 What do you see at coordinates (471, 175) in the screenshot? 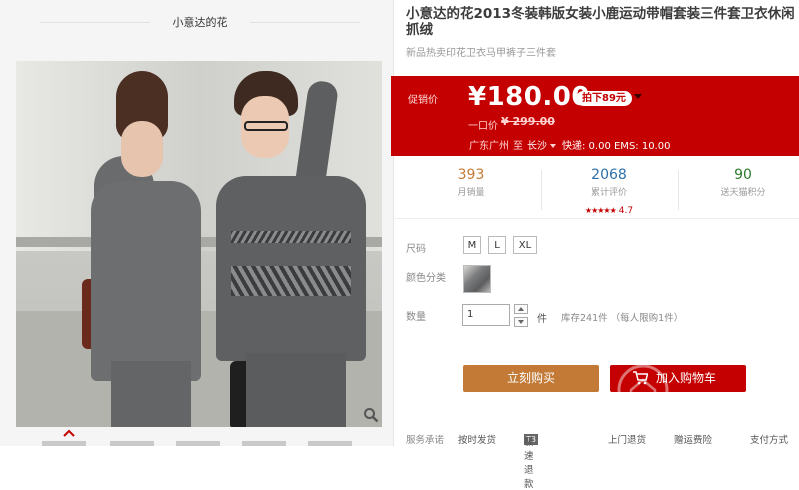
I see `stat-value: 393` at bounding box center [471, 175].